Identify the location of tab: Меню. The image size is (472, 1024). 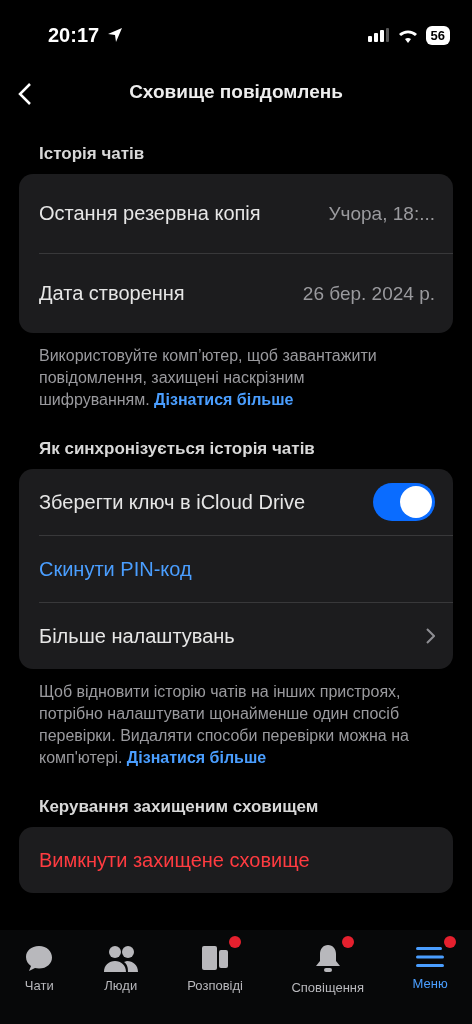
(430, 970).